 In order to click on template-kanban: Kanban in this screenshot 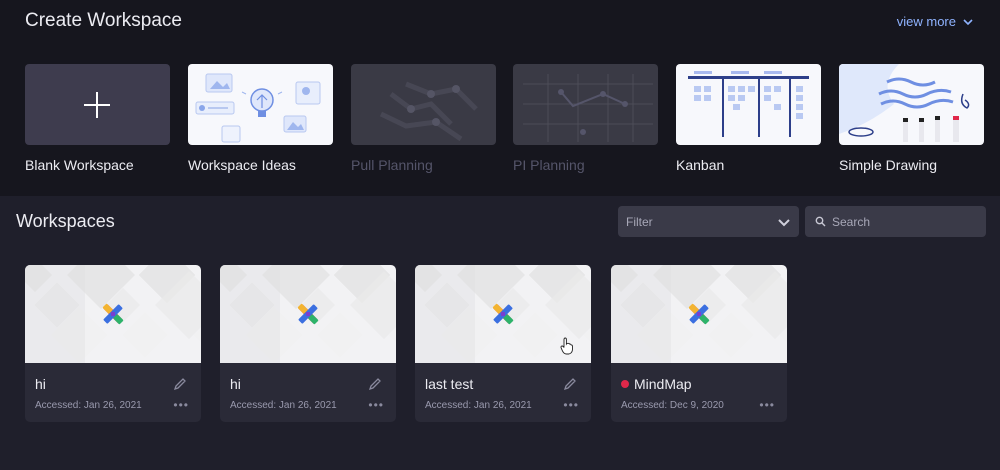, I will do `click(748, 118)`.